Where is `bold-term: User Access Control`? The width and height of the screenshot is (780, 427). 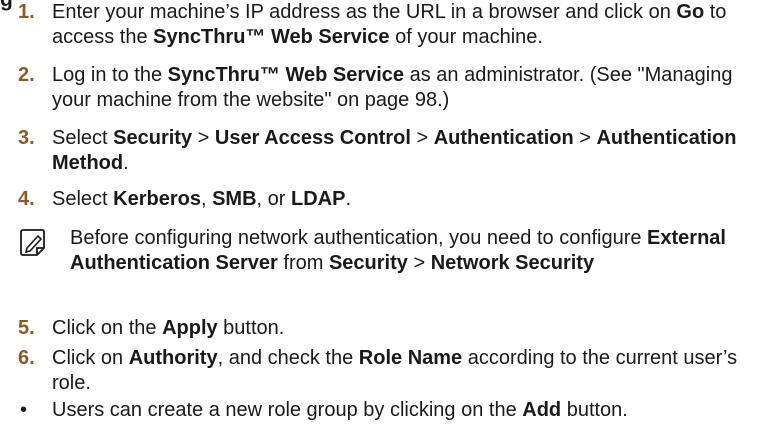 bold-term: User Access Control is located at coordinates (312, 138).